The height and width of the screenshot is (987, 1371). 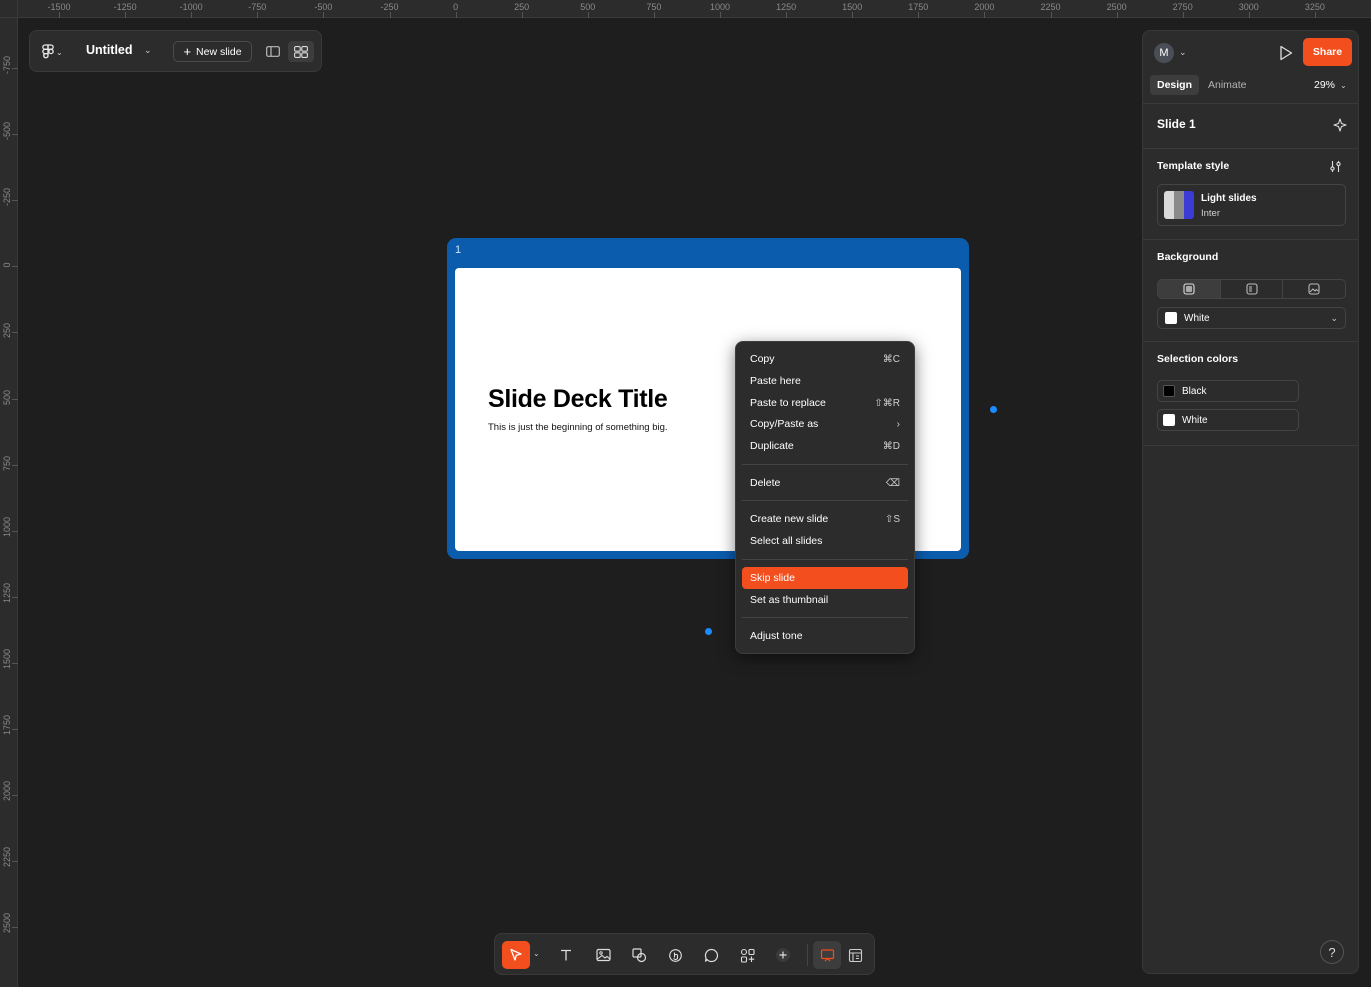 I want to click on background-type-segmented, so click(x=1251, y=289).